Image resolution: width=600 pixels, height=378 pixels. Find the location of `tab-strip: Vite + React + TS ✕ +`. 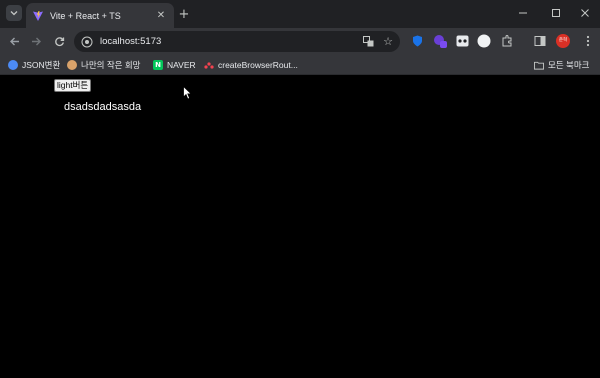

tab-strip: Vite + React + TS ✕ + is located at coordinates (300, 14).